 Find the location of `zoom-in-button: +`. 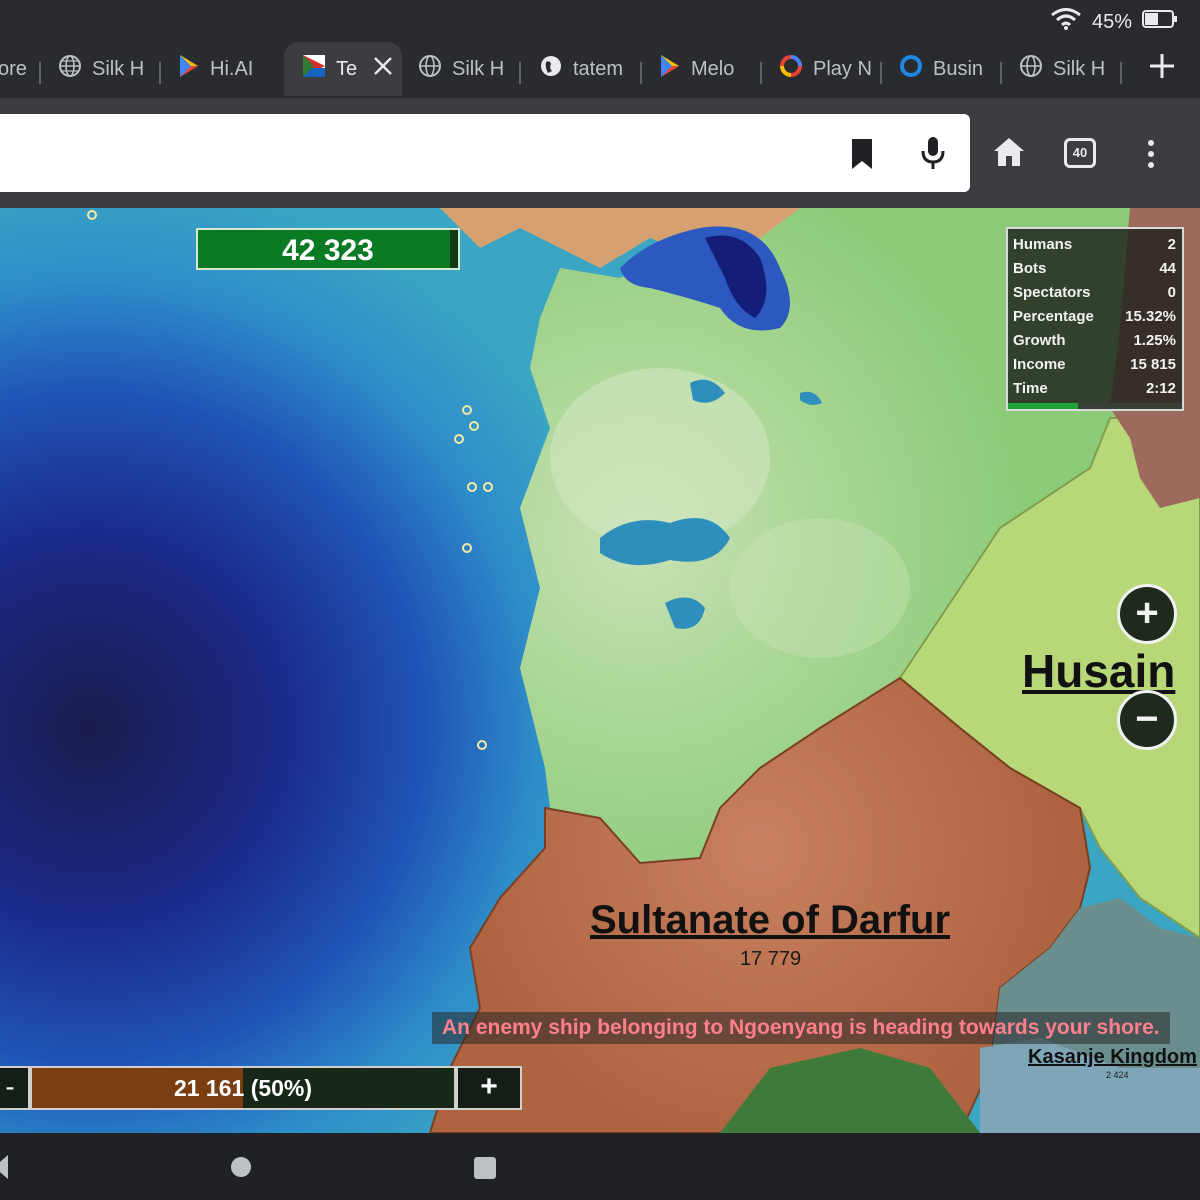

zoom-in-button: + is located at coordinates (1147, 614).